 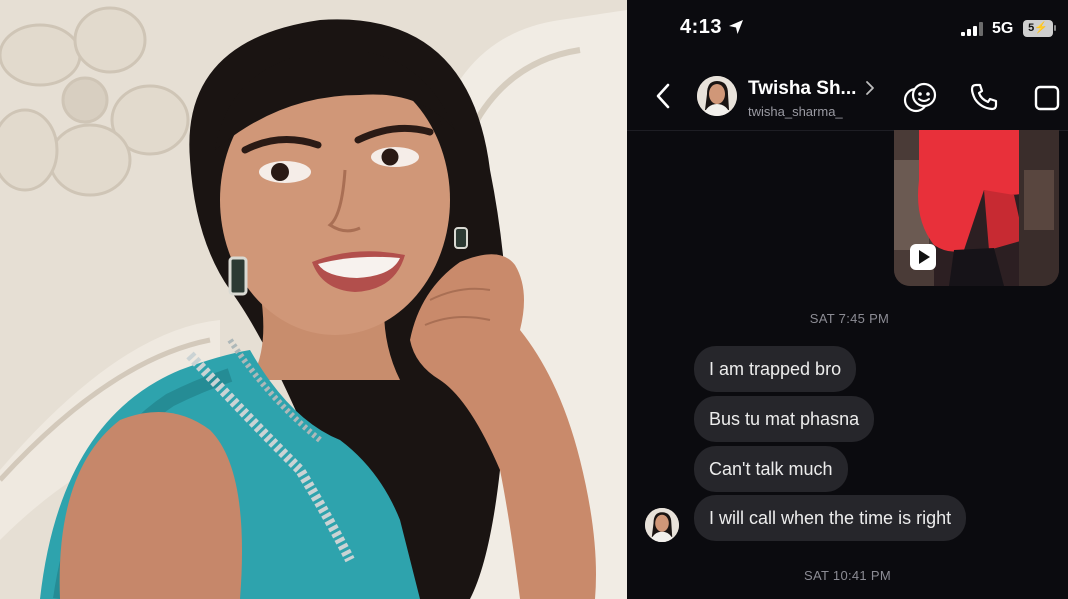 I want to click on network-label: 5G, so click(x=1003, y=28).